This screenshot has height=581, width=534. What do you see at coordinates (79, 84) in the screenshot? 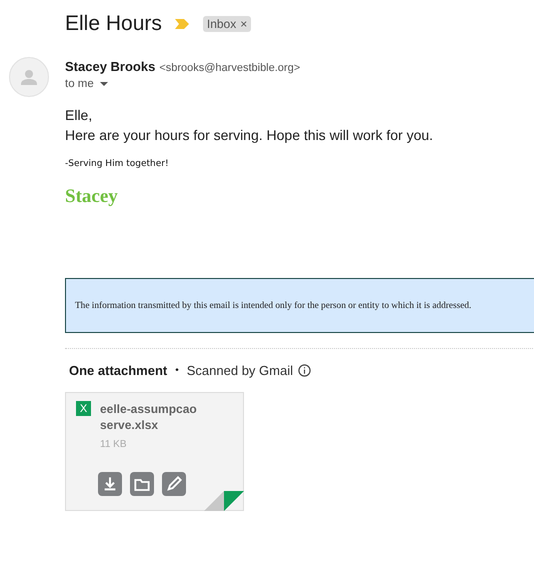
I see `recipient-text: to me` at bounding box center [79, 84].